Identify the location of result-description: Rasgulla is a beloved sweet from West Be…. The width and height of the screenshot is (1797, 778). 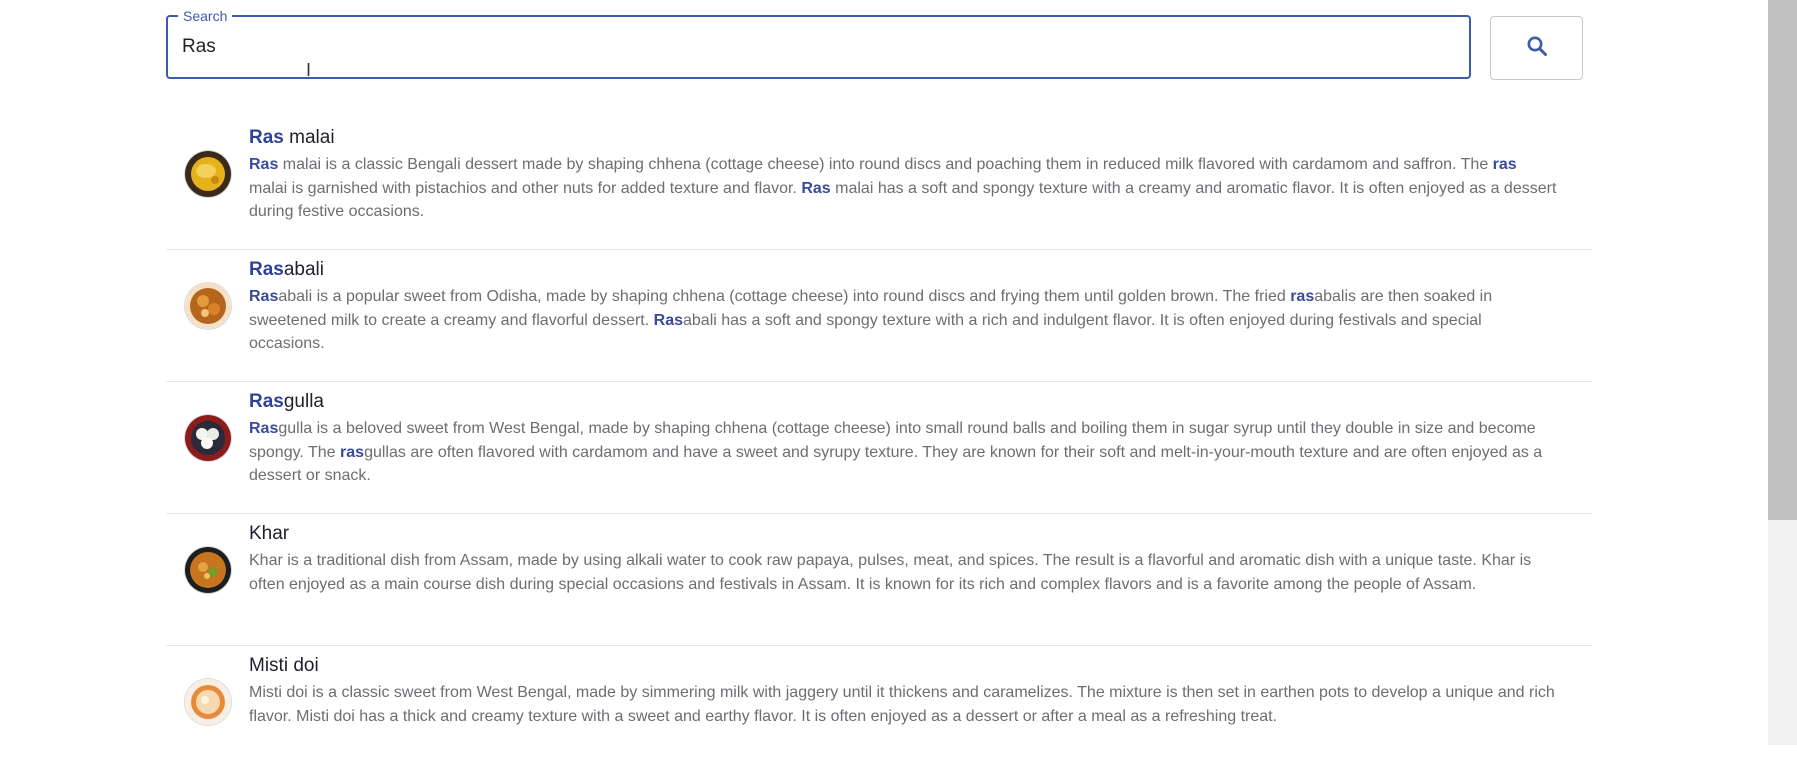
(904, 452).